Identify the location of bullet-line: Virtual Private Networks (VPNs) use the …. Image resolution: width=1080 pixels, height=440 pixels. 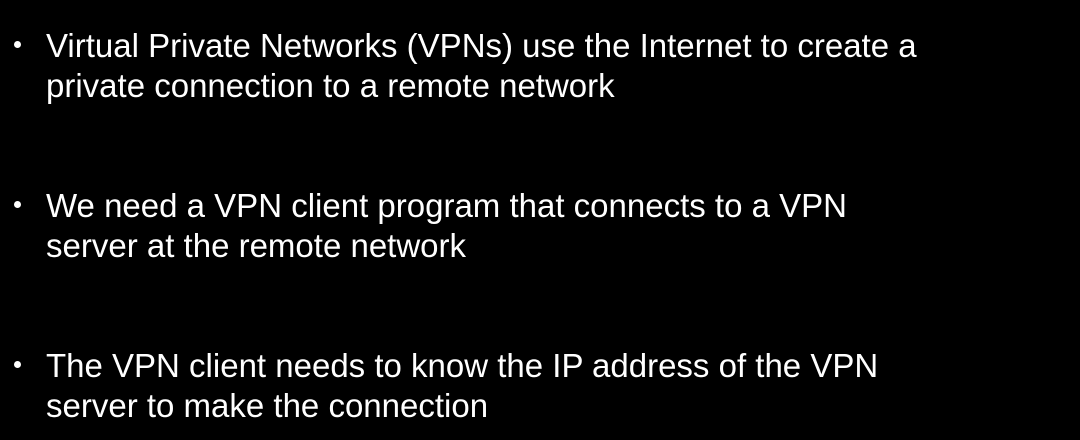
(481, 45).